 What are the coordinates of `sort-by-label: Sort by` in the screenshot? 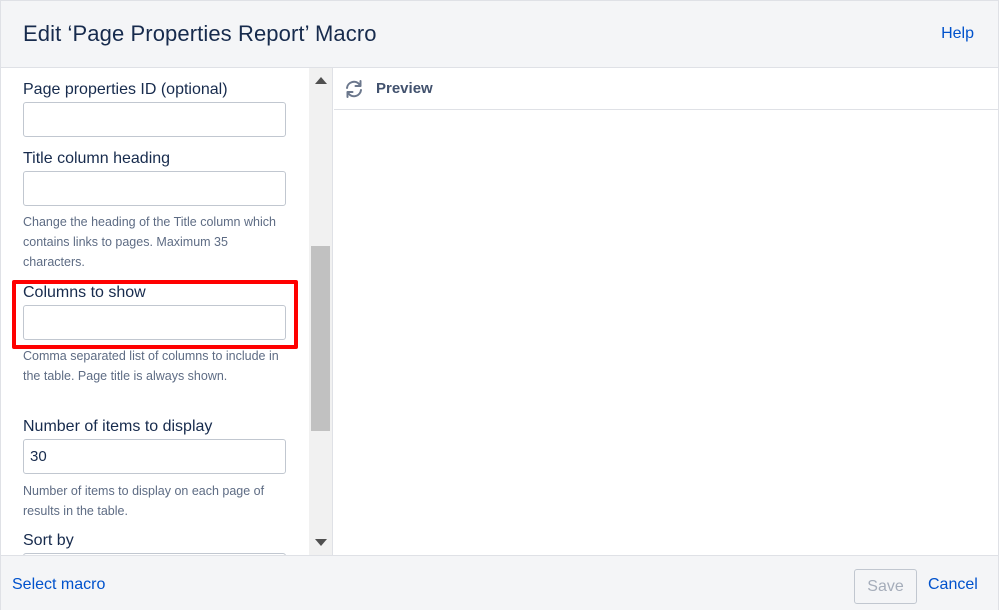 It's located at (48, 540).